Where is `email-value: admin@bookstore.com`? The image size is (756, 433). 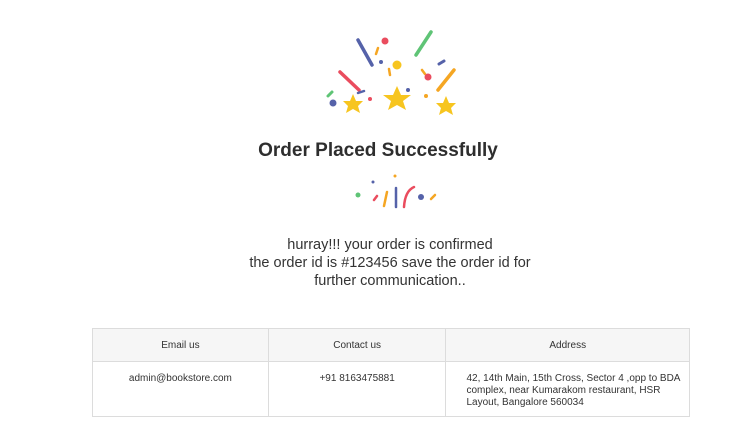 email-value: admin@bookstore.com is located at coordinates (180, 389).